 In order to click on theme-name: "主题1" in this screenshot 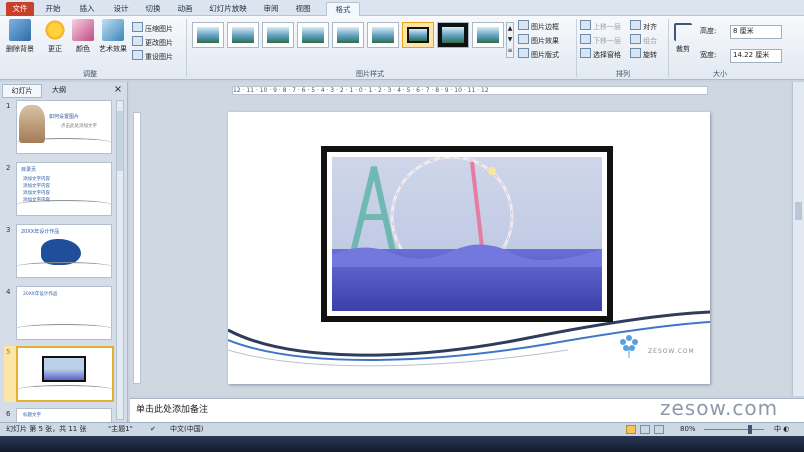, I will do `click(120, 429)`.